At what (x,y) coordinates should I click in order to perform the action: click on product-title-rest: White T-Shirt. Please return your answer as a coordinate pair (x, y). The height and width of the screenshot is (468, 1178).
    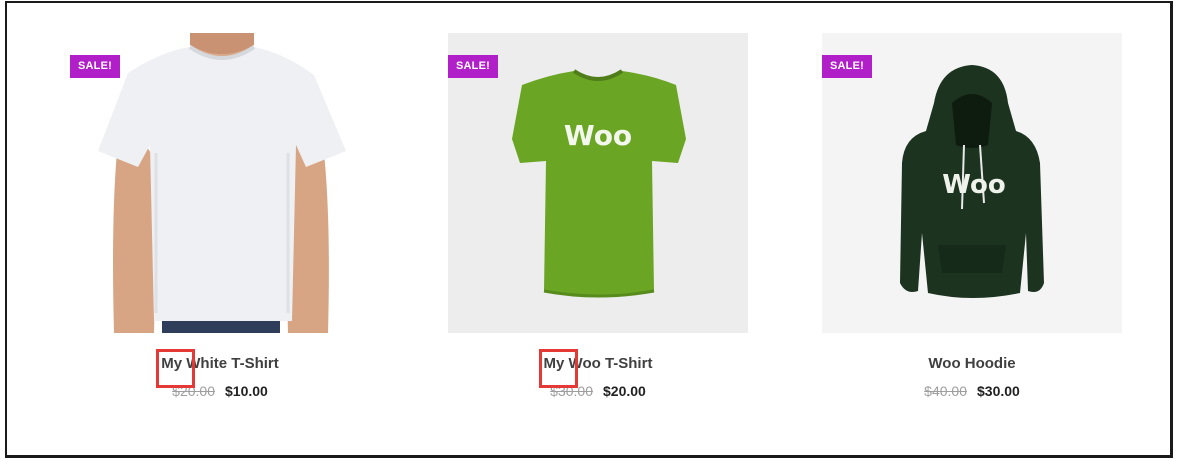
    Looking at the image, I should click on (230, 363).